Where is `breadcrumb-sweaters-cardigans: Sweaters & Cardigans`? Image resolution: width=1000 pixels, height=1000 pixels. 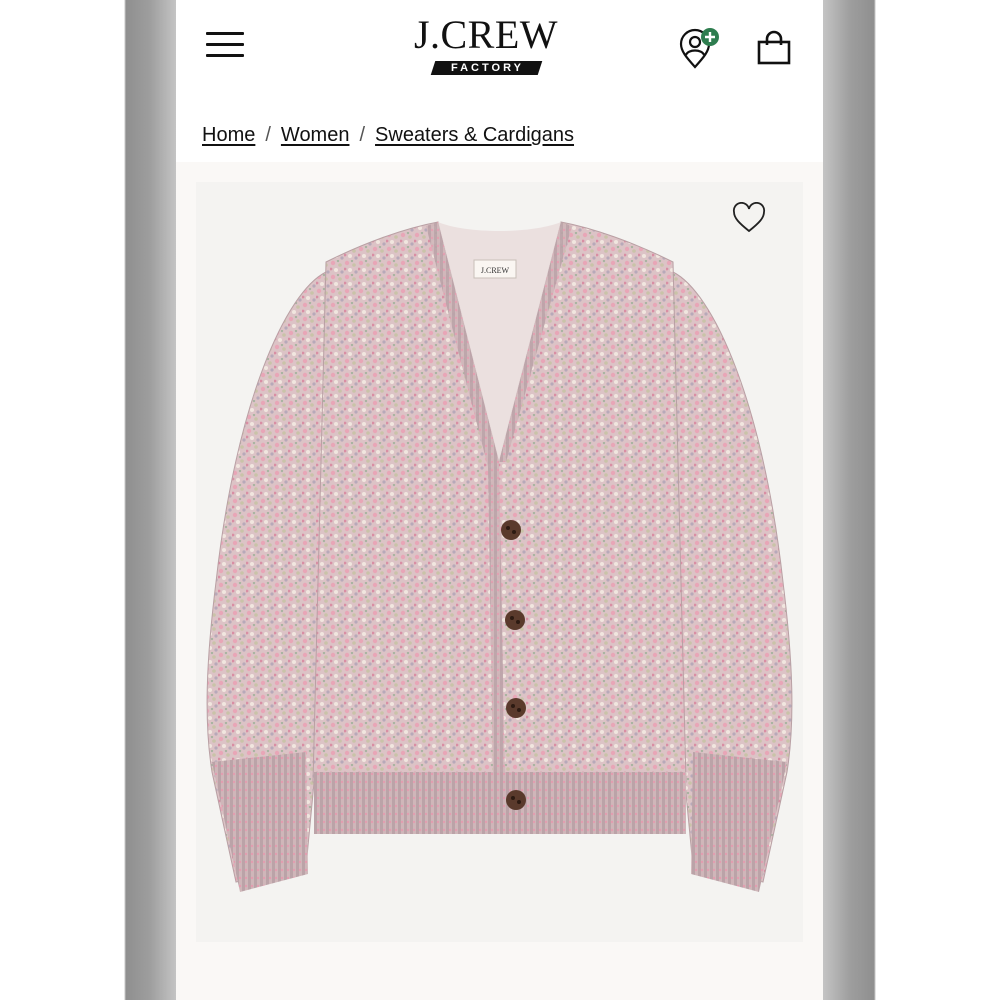
breadcrumb-sweaters-cardigans: Sweaters & Cardigans is located at coordinates (474, 135).